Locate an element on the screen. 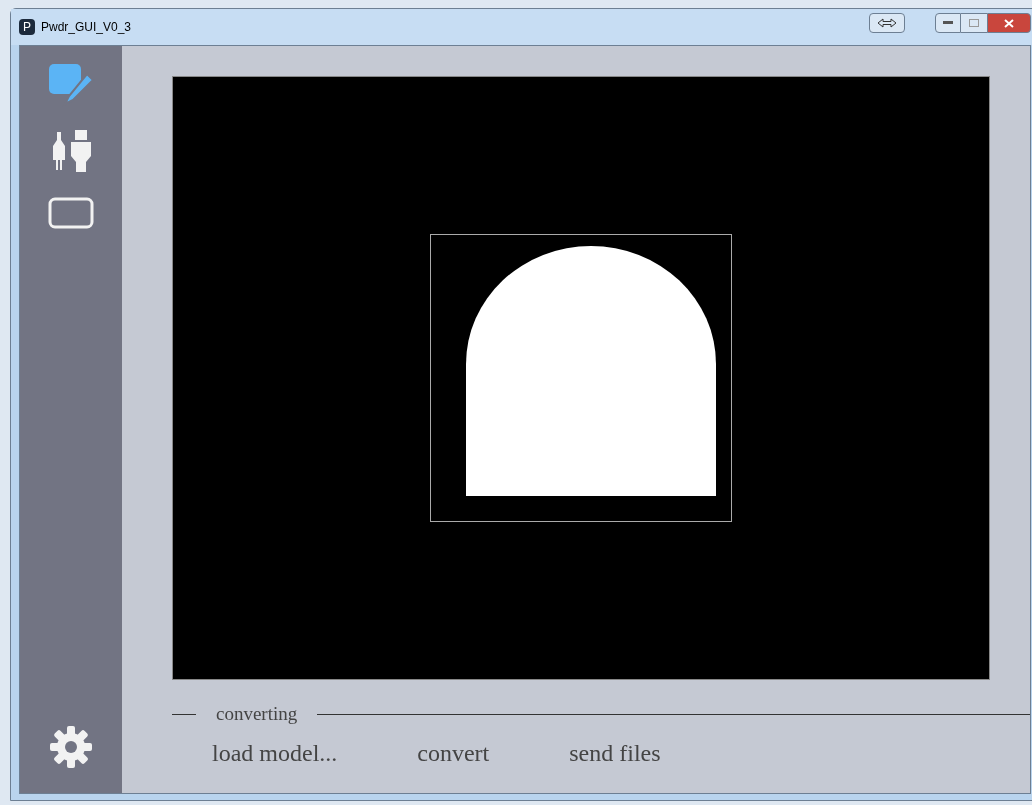 The width and height of the screenshot is (1032, 805). maximize-button is located at coordinates (974, 23).